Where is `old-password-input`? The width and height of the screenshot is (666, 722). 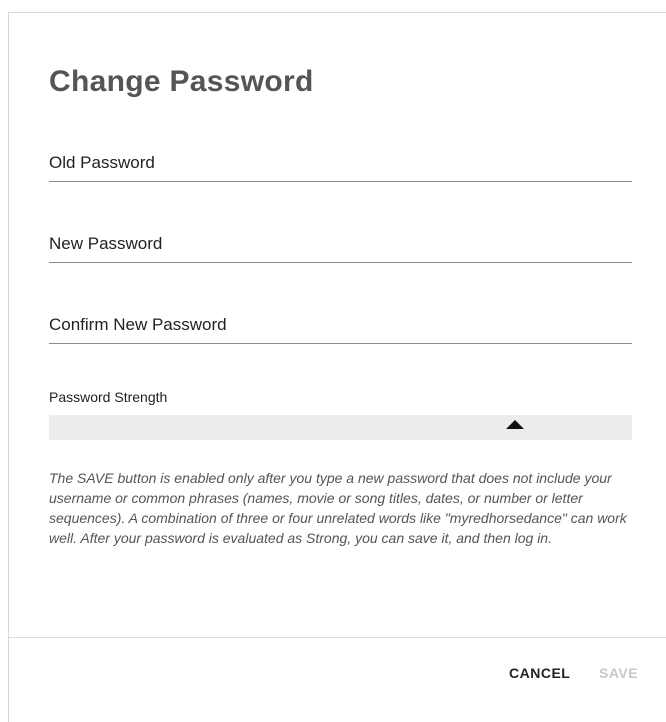 old-password-input is located at coordinates (340, 163).